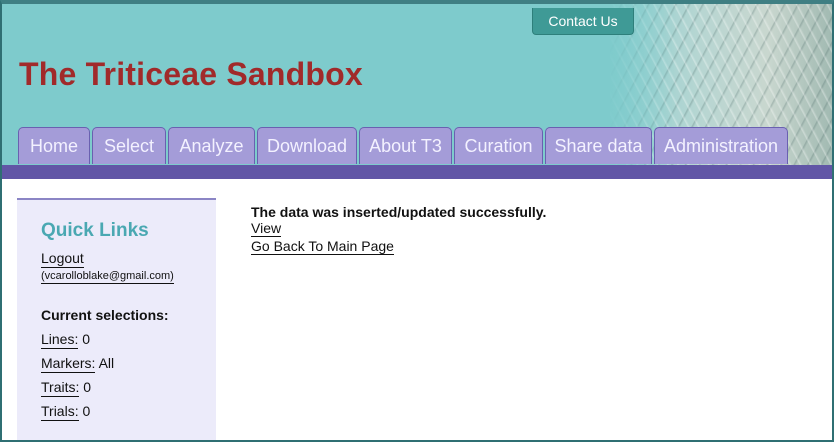  Describe the element at coordinates (105, 315) in the screenshot. I see `current-selections-title: Current selections:` at that location.